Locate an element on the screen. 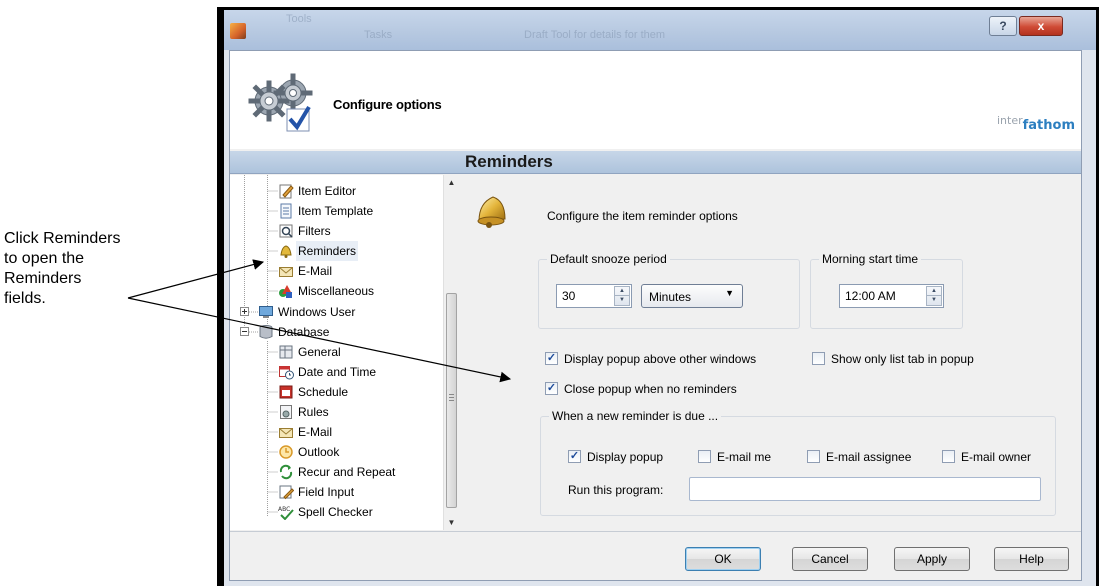  title-ghost-text: Tools is located at coordinates (299, 19).